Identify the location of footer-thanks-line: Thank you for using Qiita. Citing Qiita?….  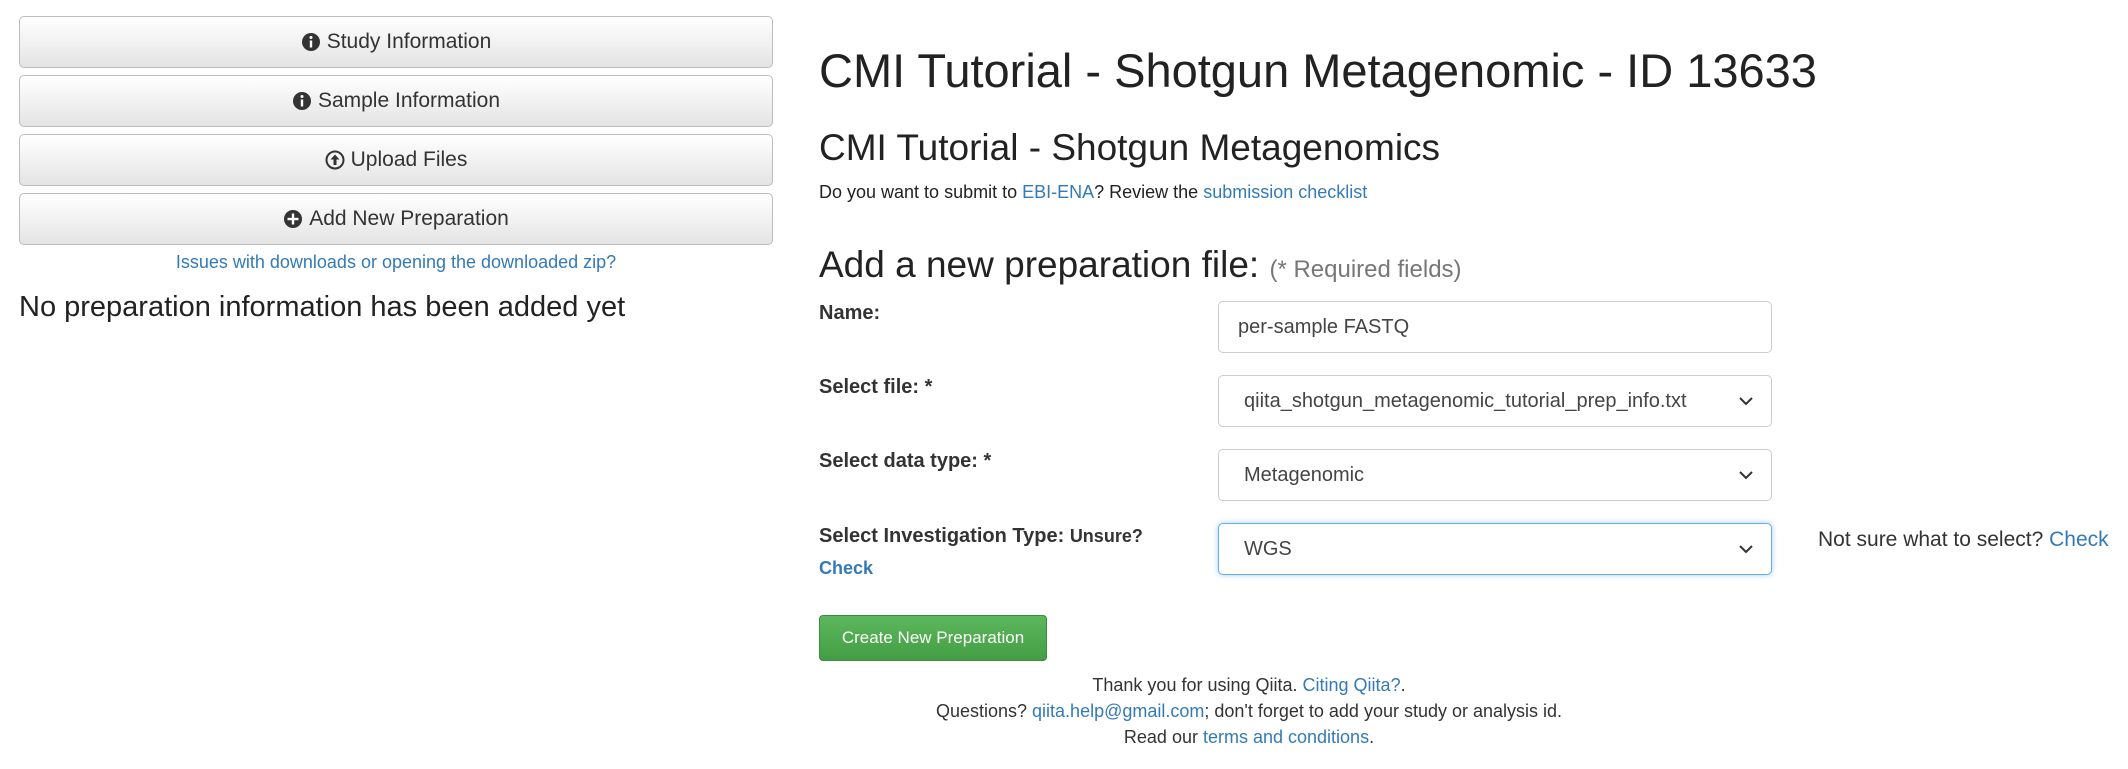
(1249, 685).